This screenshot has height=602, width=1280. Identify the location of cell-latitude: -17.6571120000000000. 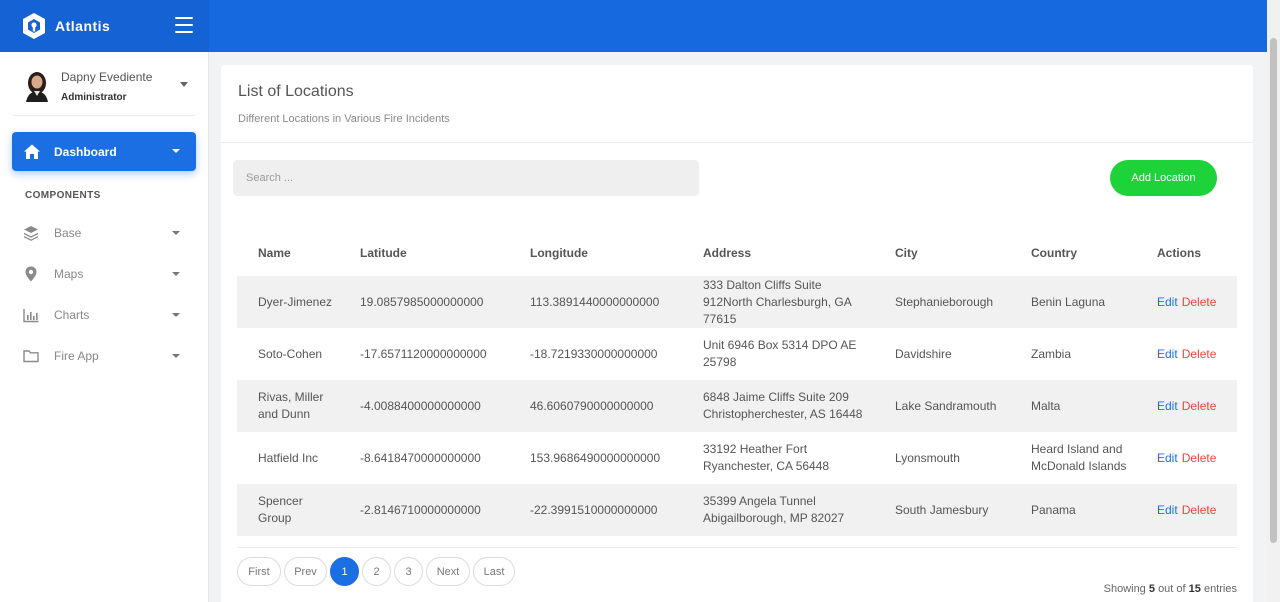
(423, 353).